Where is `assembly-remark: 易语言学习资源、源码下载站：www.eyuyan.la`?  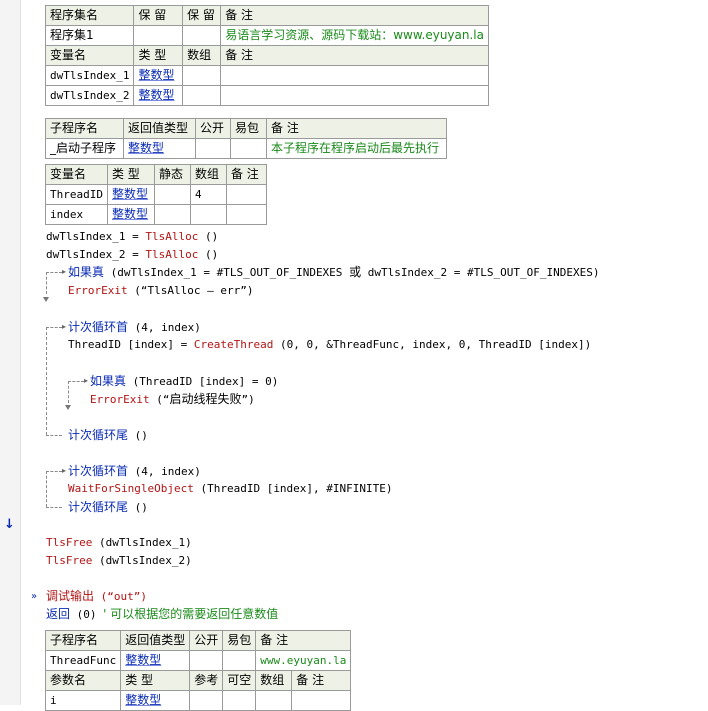
assembly-remark: 易语言学习资源、源码下载站：www.eyuyan.la is located at coordinates (354, 35).